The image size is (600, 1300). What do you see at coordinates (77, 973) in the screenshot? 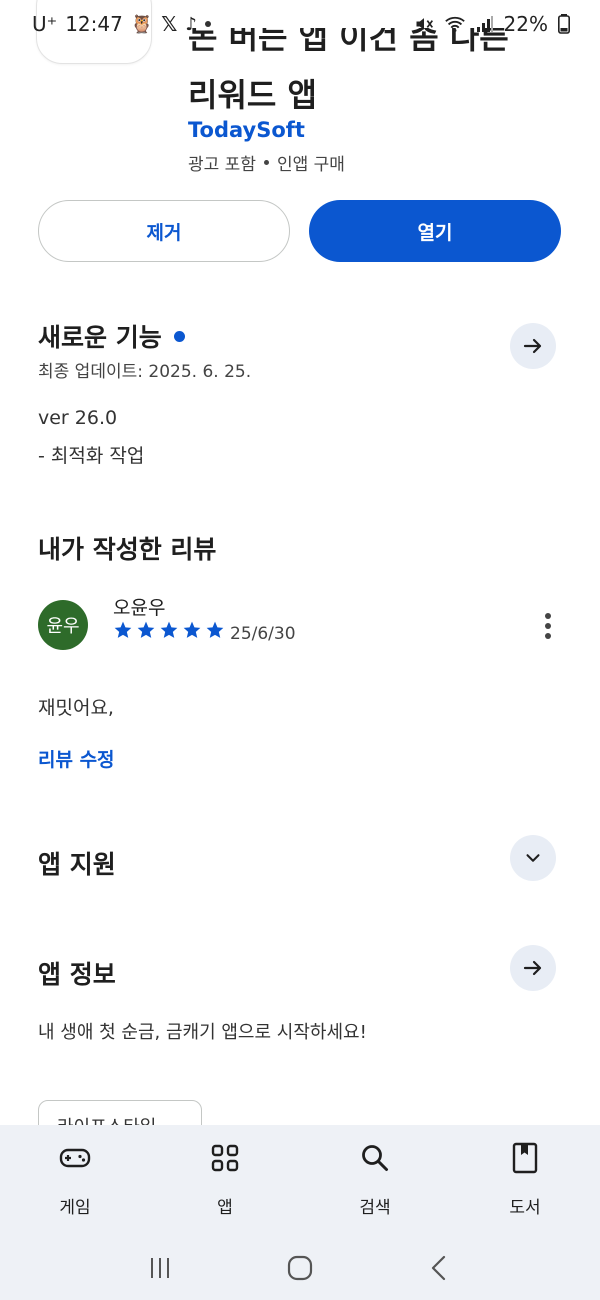
I see `app-info-title: 앱 정보` at bounding box center [77, 973].